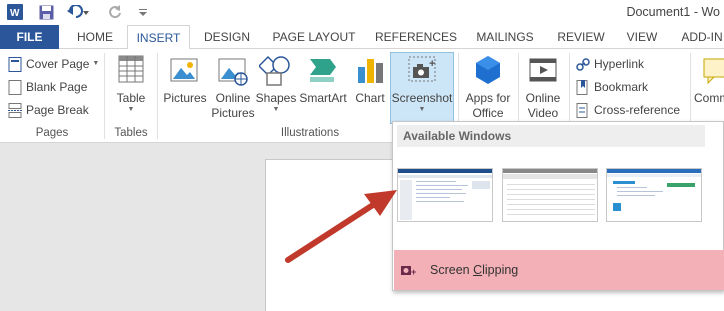 This screenshot has height=311, width=724. What do you see at coordinates (488, 70) in the screenshot?
I see `apps-store-icon` at bounding box center [488, 70].